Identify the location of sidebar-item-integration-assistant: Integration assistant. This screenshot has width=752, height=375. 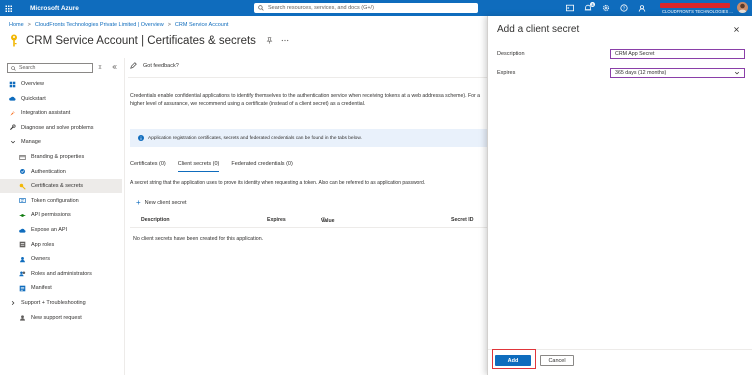
(61, 113).